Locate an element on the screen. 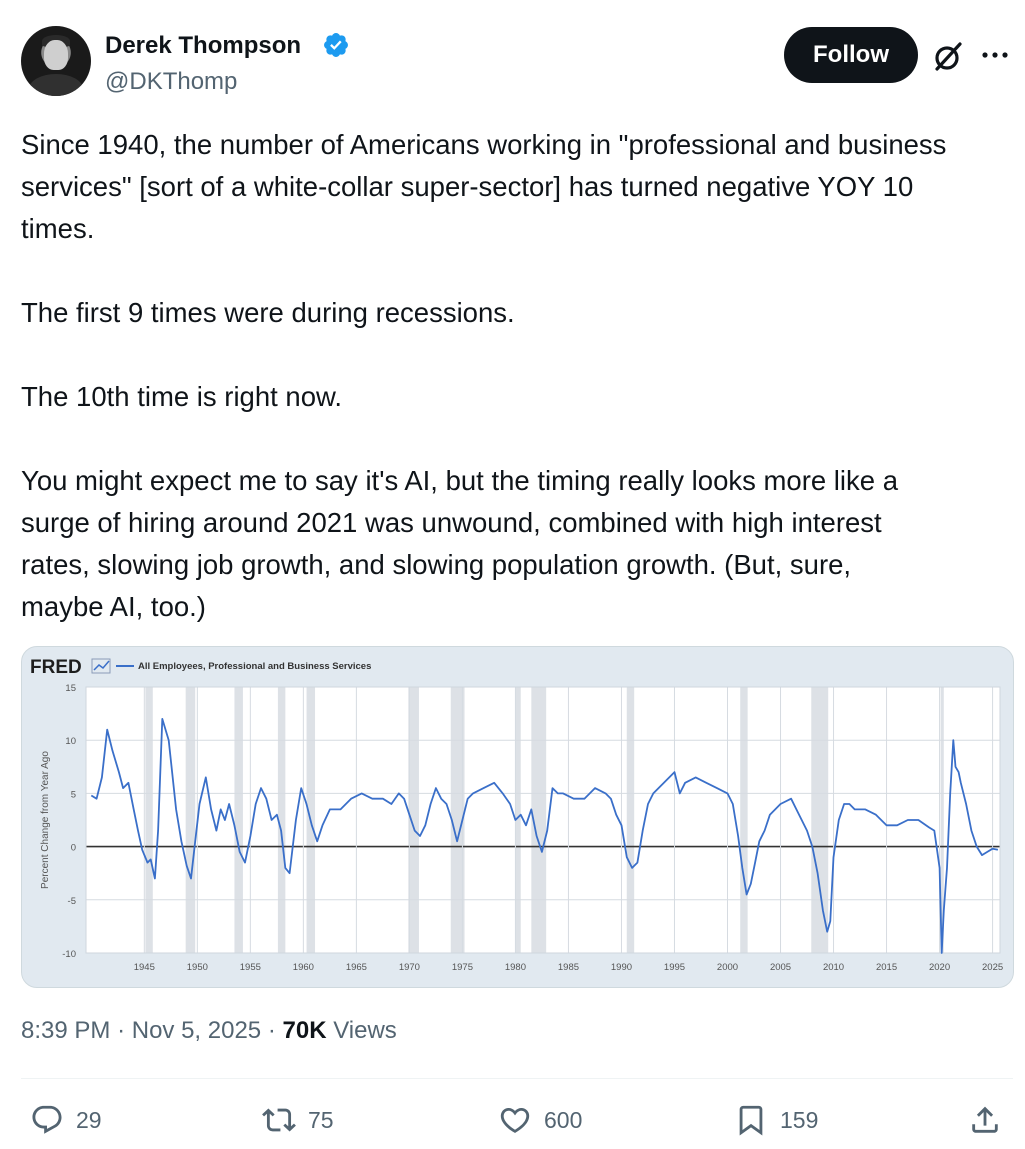 This screenshot has height=1149, width=1025. y-tick-label: -5 is located at coordinates (72, 901).